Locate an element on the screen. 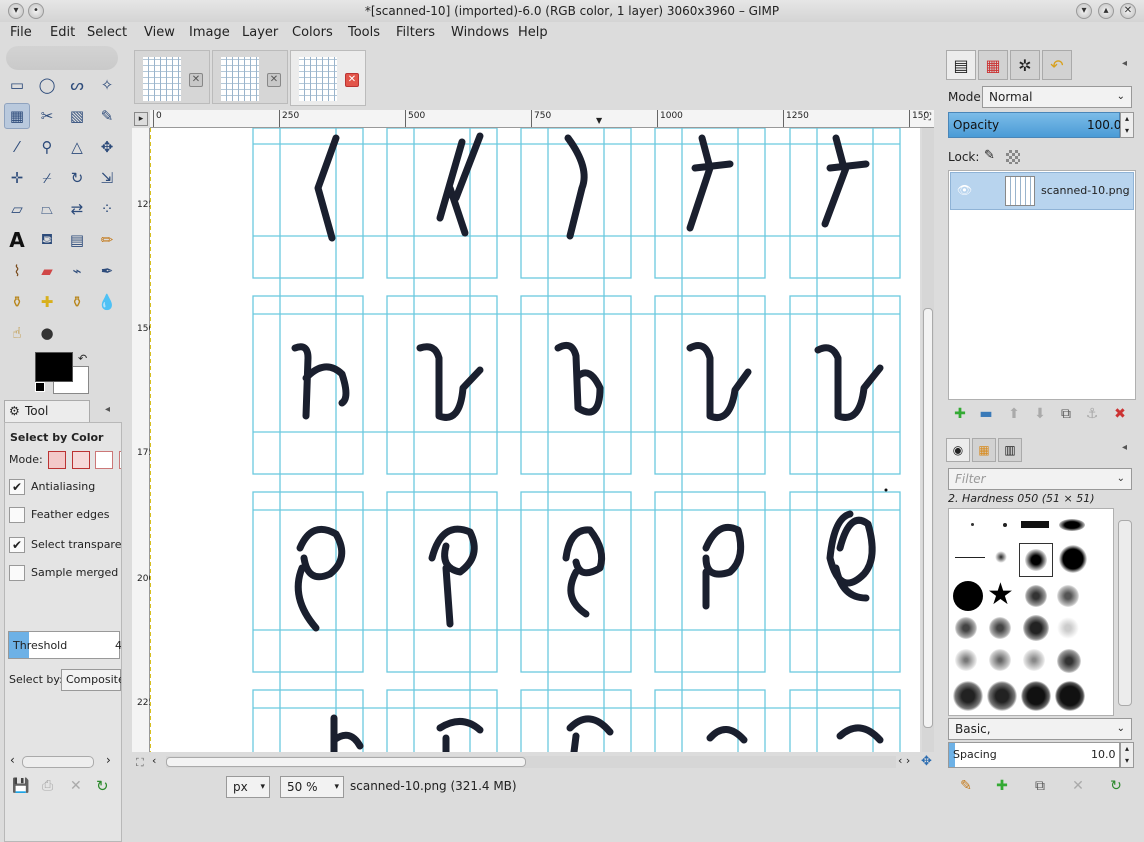 The height and width of the screenshot is (842, 1144). unit-combo: px ▾ is located at coordinates (248, 787).